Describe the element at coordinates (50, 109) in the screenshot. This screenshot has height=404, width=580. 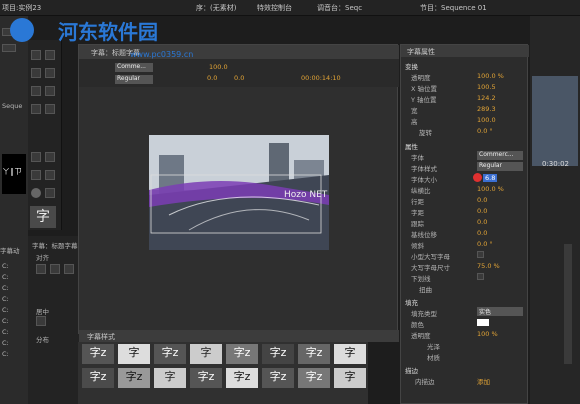
I see `anchor-tool-icon` at that location.